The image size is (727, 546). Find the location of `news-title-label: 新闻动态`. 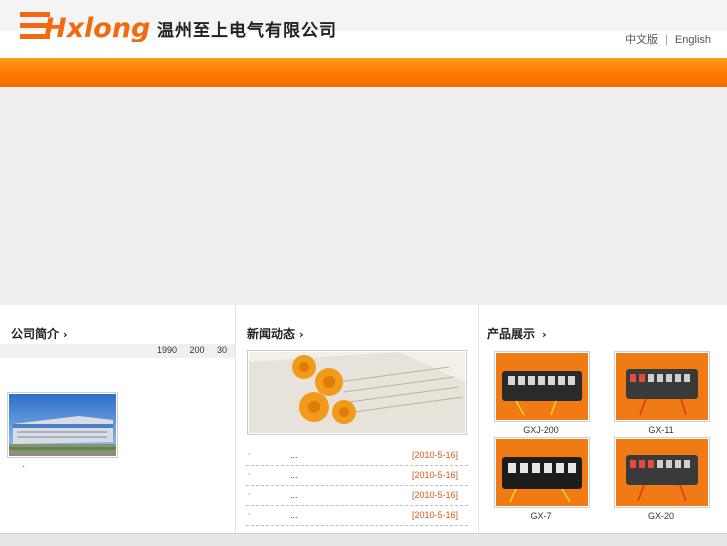

news-title-label: 新闻动态 is located at coordinates (271, 334).